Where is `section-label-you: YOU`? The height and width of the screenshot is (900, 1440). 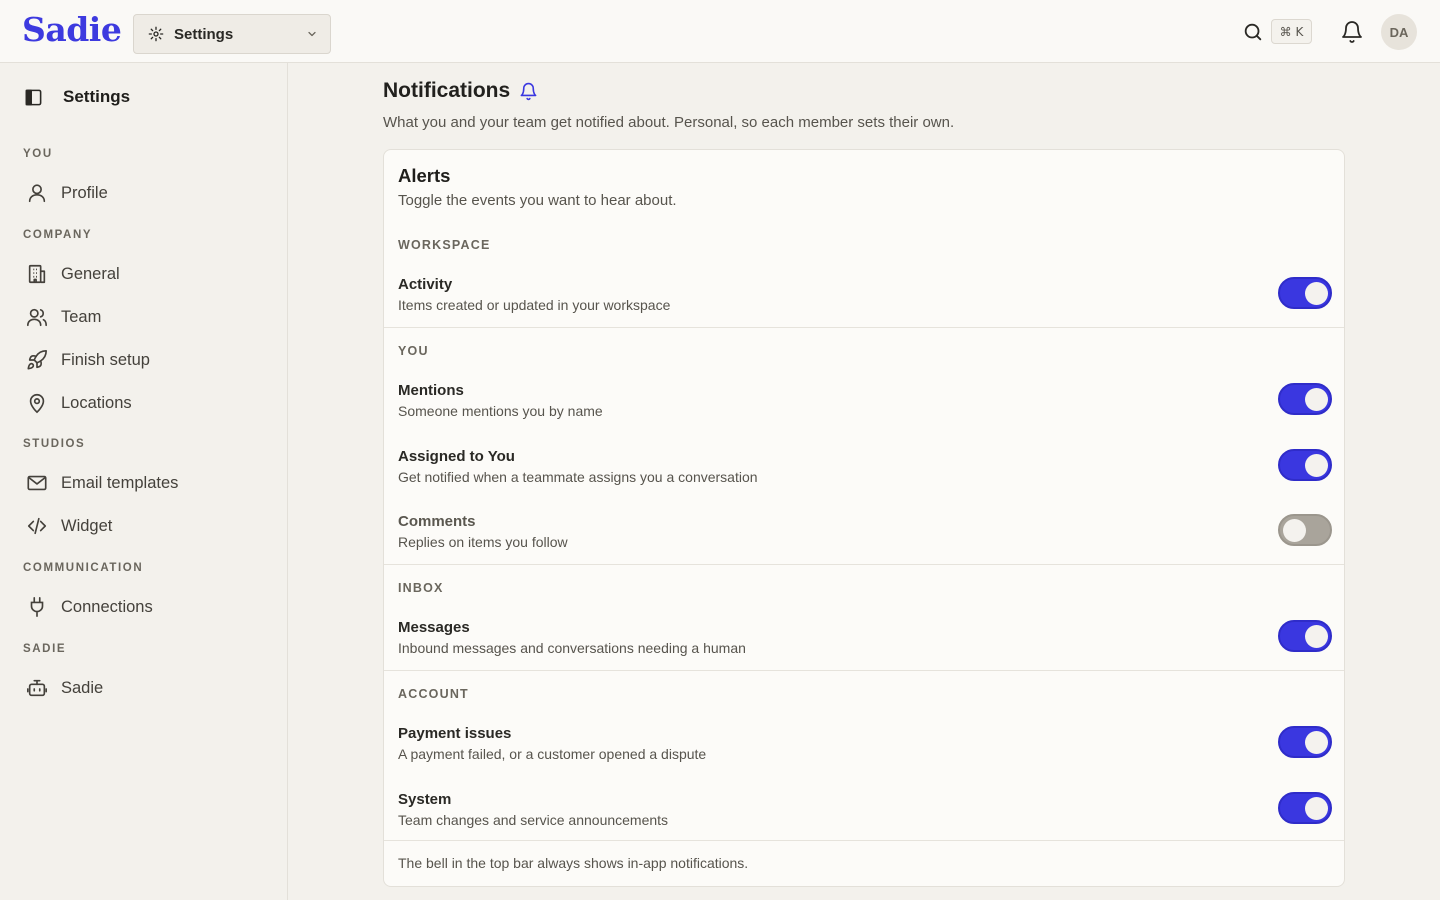 section-label-you: YOU is located at coordinates (38, 154).